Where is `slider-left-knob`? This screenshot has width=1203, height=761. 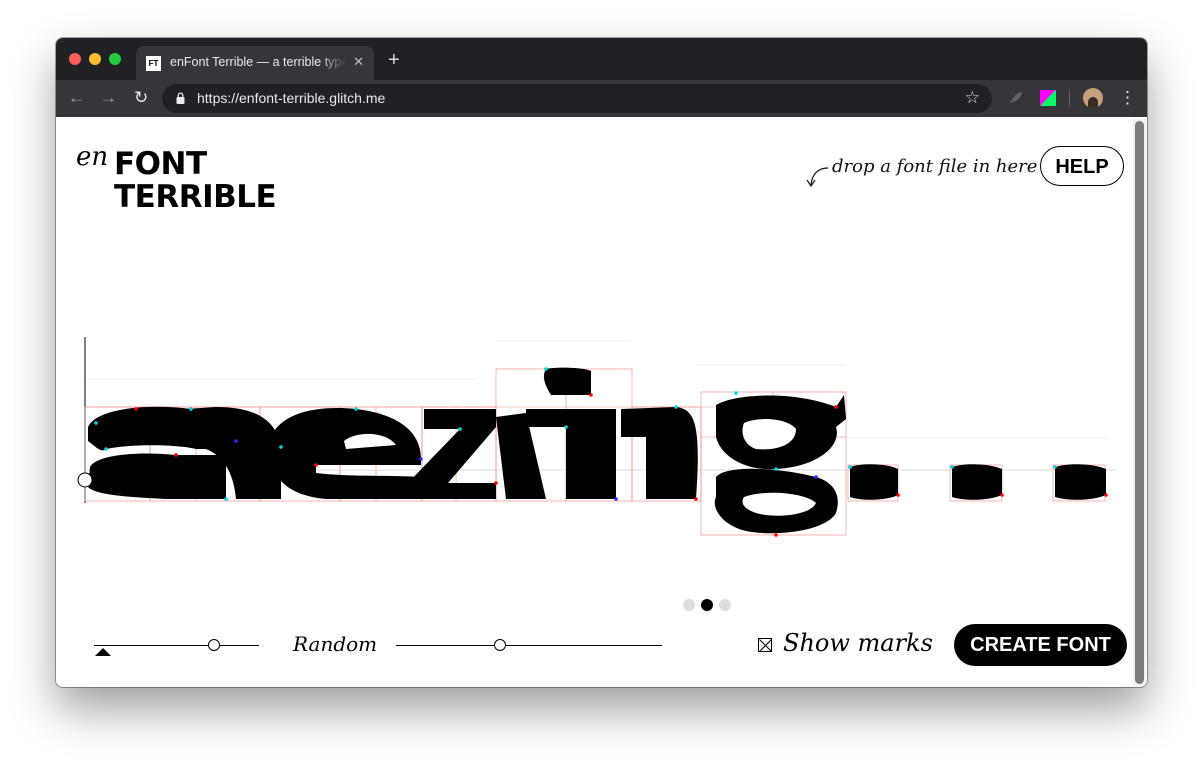
slider-left-knob is located at coordinates (214, 645).